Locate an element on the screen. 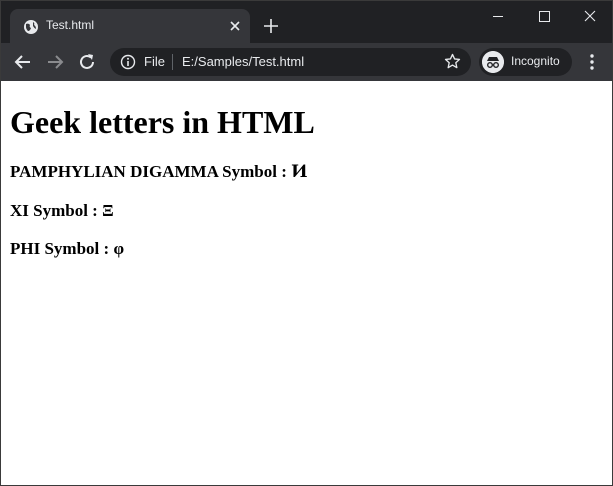 This screenshot has height=486, width=613. incognito-badge: Incognito is located at coordinates (525, 62).